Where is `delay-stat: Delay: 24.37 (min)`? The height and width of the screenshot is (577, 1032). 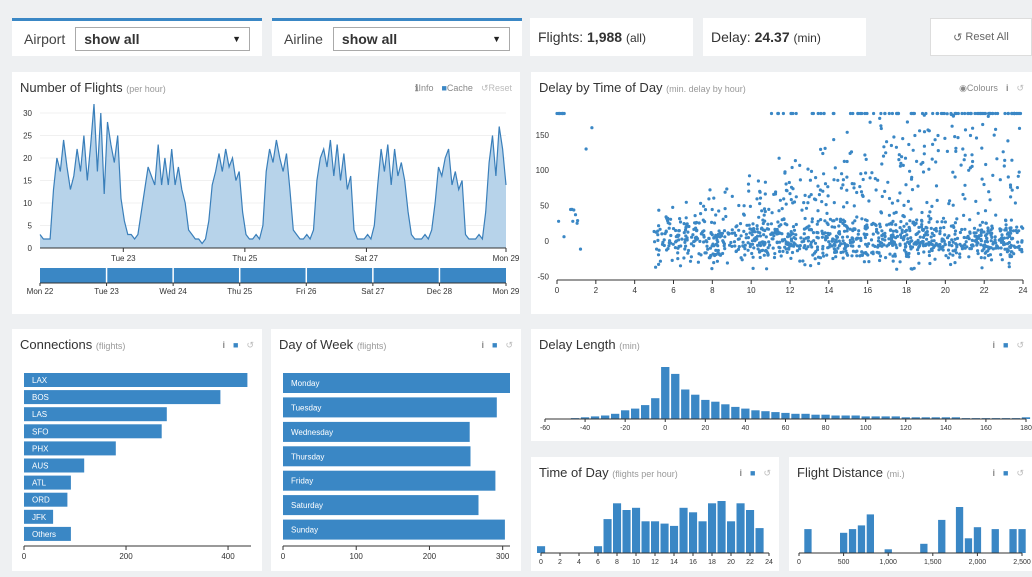 delay-stat: Delay: 24.37 (min) is located at coordinates (766, 37).